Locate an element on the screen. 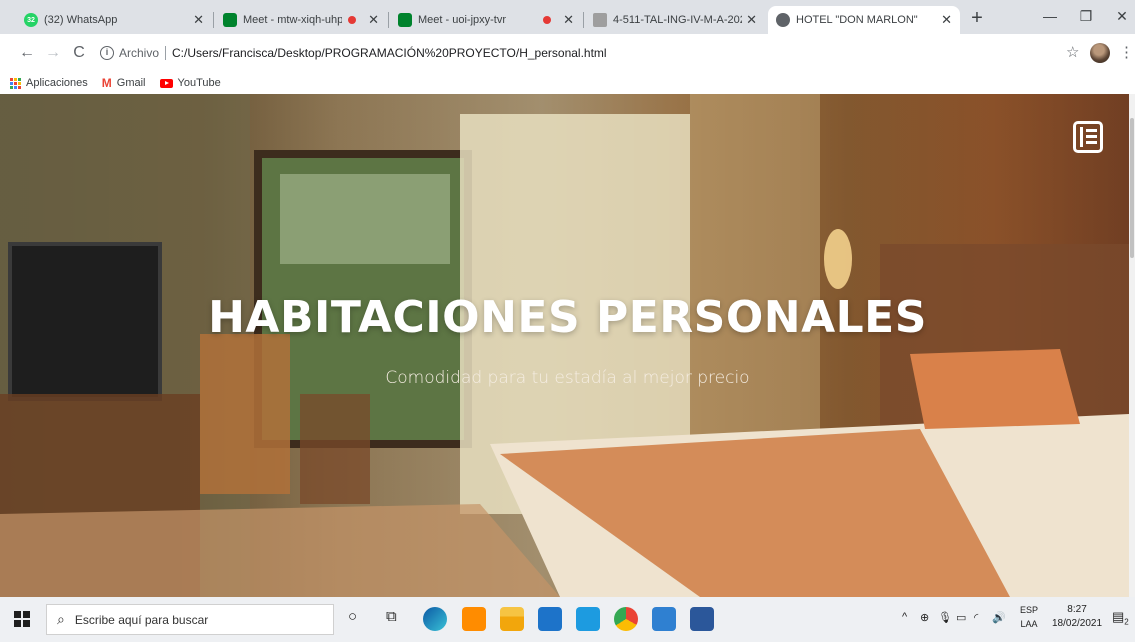  youtube-icon is located at coordinates (166, 83).